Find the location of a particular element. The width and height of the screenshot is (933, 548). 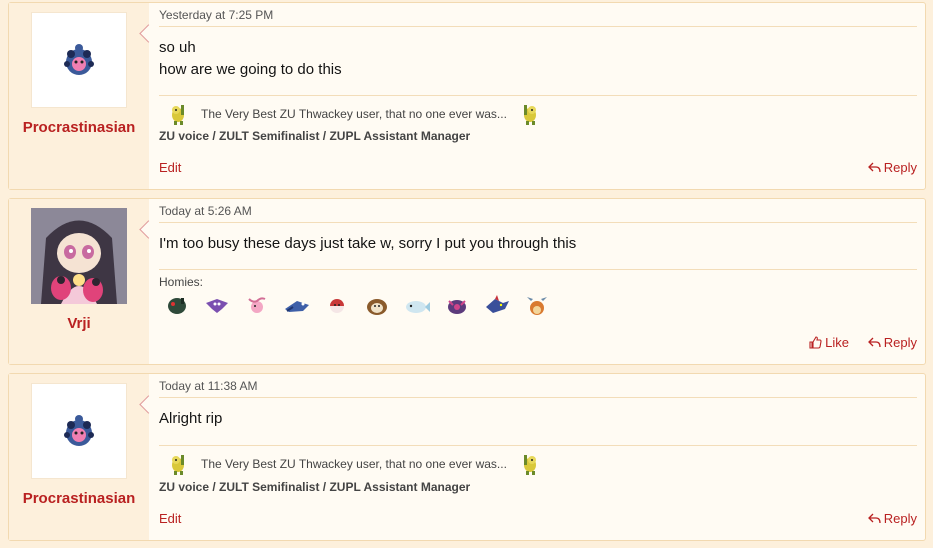

message-body: Alright rip is located at coordinates (190, 419).